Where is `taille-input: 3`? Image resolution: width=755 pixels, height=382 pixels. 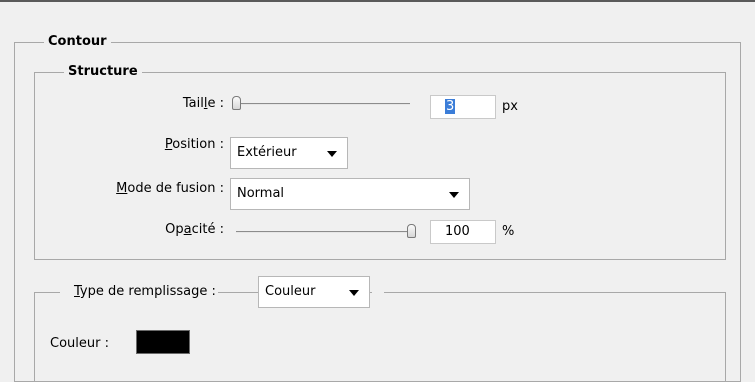
taille-input: 3 is located at coordinates (463, 107).